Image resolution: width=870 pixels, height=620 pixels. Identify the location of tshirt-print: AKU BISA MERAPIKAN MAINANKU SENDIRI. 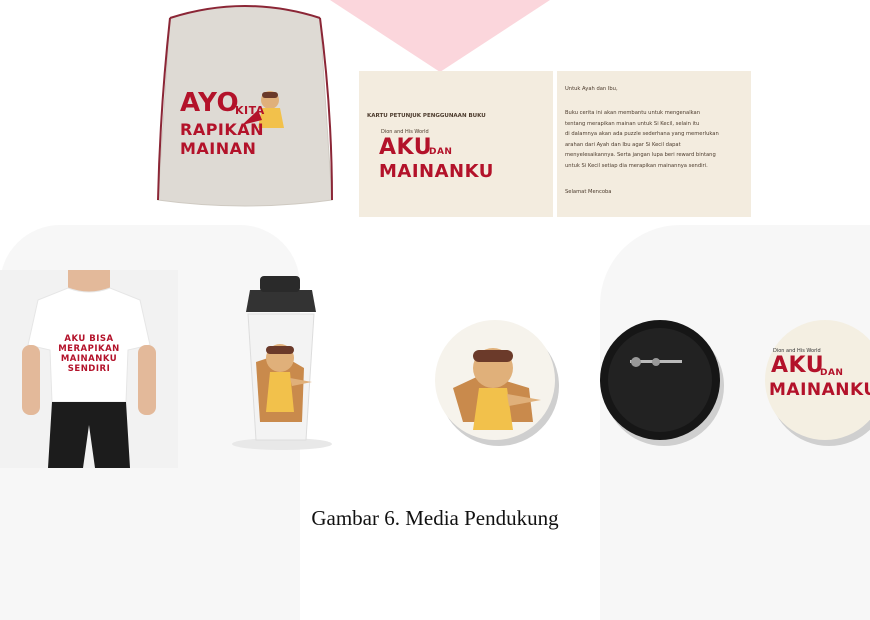
(89, 354).